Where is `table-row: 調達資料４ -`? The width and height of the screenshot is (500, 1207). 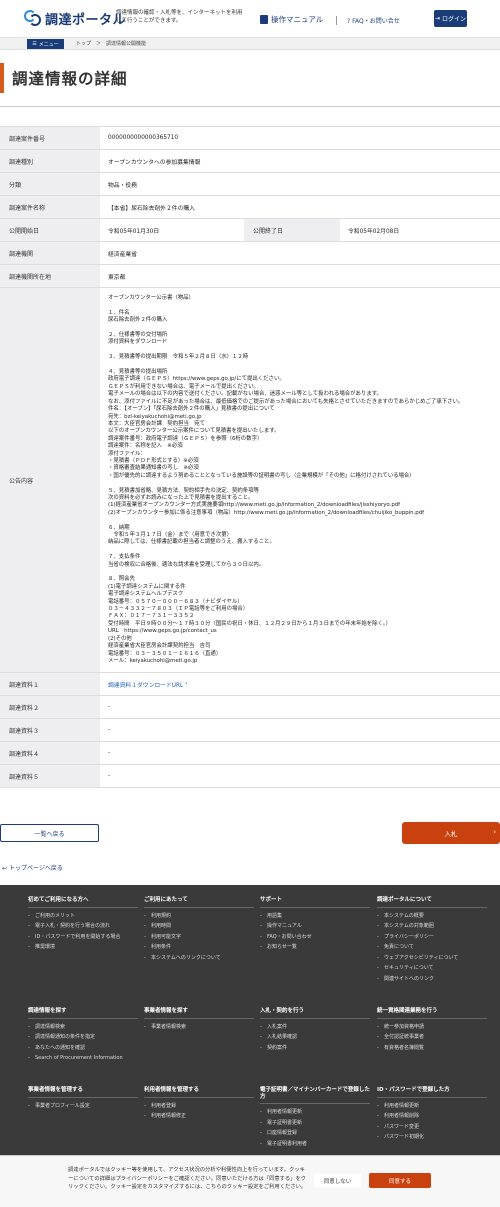
table-row: 調達資料４ - is located at coordinates (250, 754).